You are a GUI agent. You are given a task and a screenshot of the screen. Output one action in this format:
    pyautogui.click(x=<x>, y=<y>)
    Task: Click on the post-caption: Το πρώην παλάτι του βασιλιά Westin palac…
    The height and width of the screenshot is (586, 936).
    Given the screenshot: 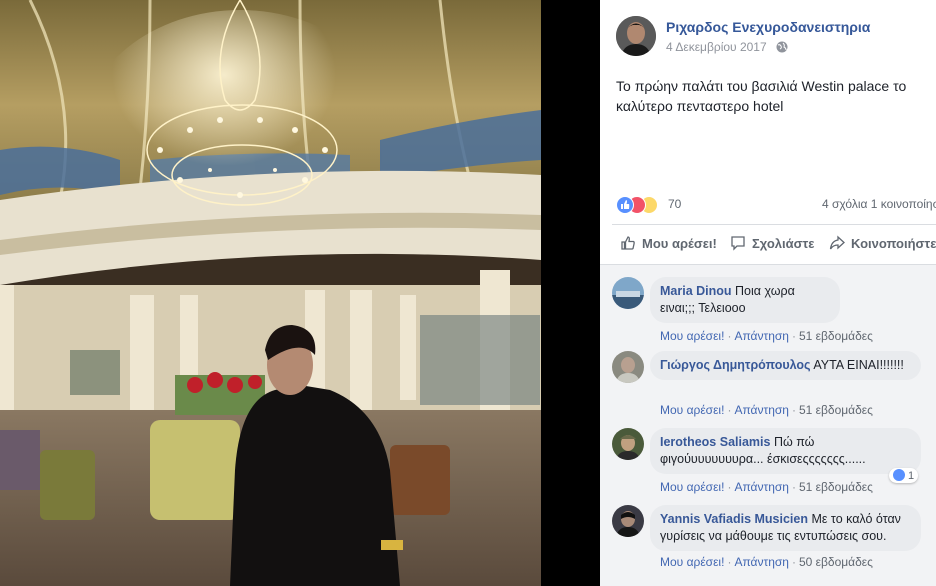 What is the action you would take?
    pyautogui.click(x=761, y=96)
    